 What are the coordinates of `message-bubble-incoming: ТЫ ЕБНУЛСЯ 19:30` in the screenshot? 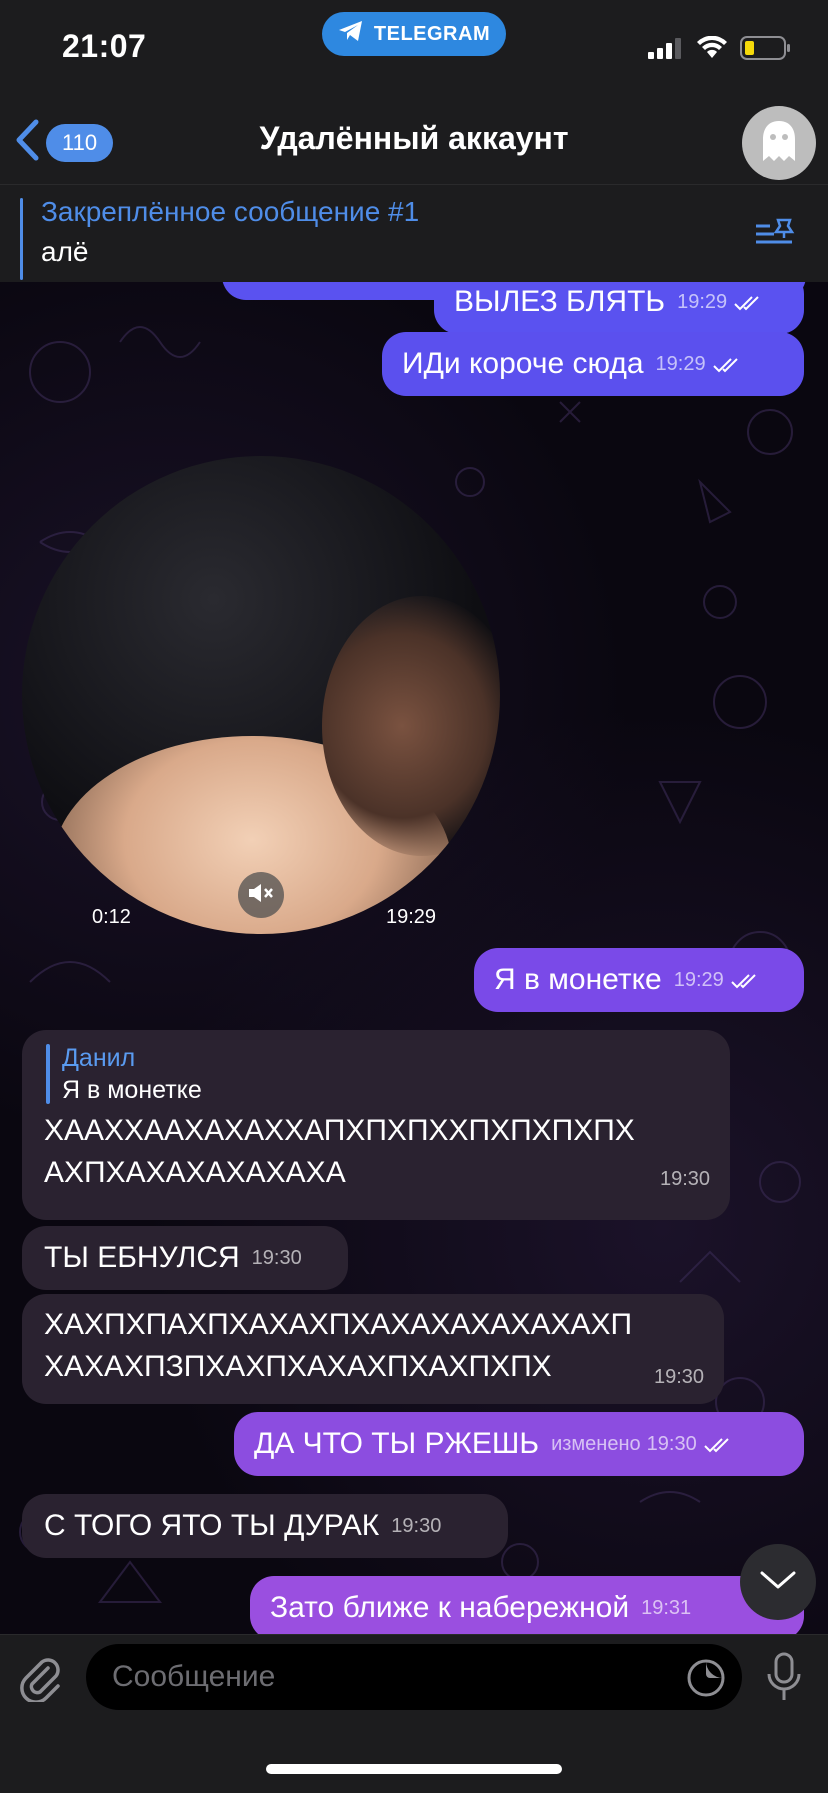 It's located at (185, 1258).